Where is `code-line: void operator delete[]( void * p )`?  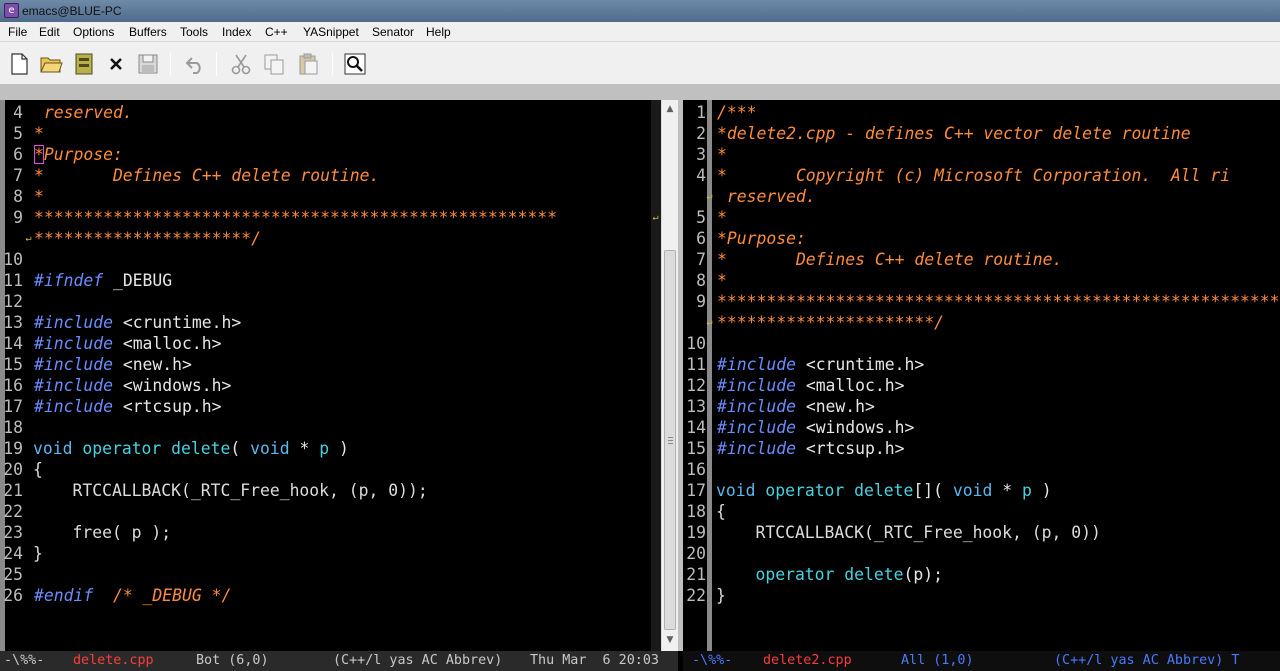 code-line: void operator delete[]( void * p ) is located at coordinates (884, 490).